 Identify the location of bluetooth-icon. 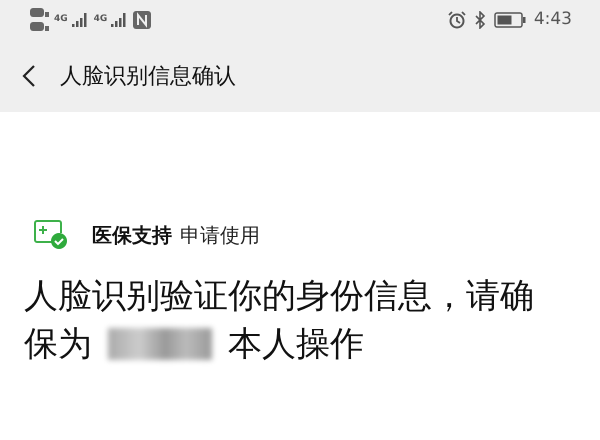
(480, 20).